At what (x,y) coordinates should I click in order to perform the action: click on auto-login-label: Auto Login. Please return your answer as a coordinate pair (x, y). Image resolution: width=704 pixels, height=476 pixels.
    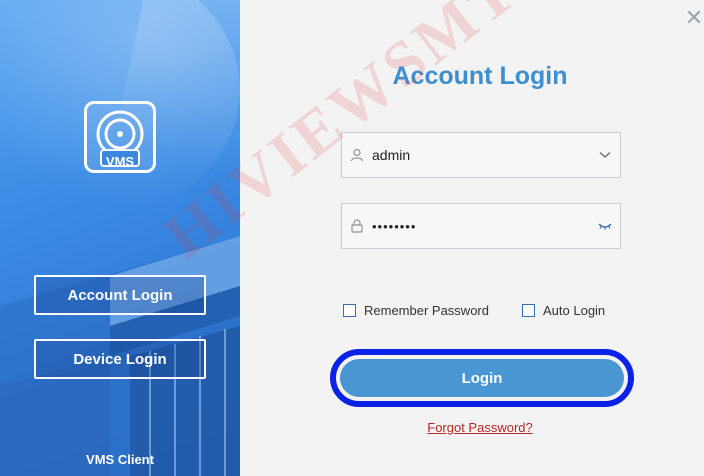
    Looking at the image, I should click on (574, 310).